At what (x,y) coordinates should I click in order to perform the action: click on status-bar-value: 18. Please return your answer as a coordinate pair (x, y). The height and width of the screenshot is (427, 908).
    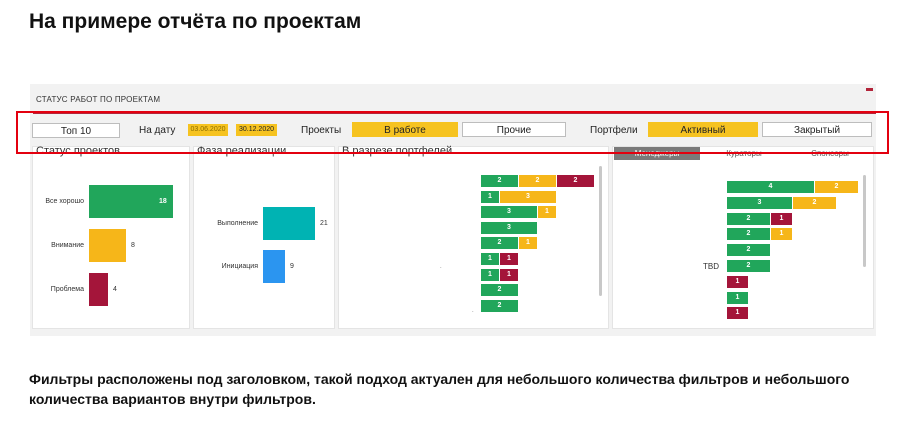
    Looking at the image, I should click on (163, 201).